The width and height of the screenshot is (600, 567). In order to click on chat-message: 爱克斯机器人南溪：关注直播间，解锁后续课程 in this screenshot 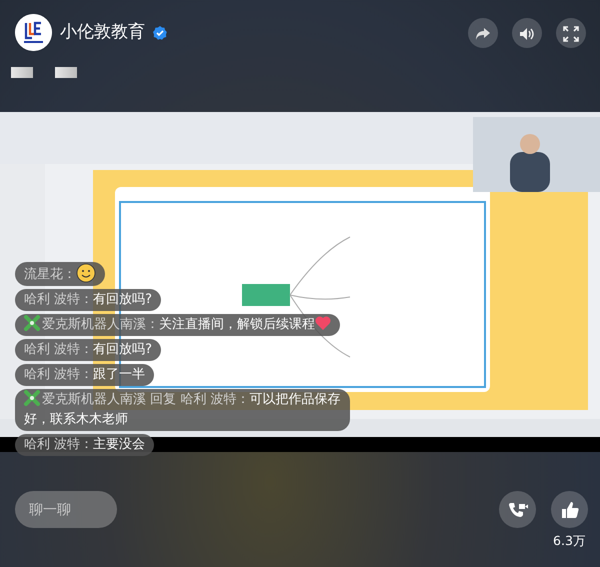, I will do `click(177, 325)`.